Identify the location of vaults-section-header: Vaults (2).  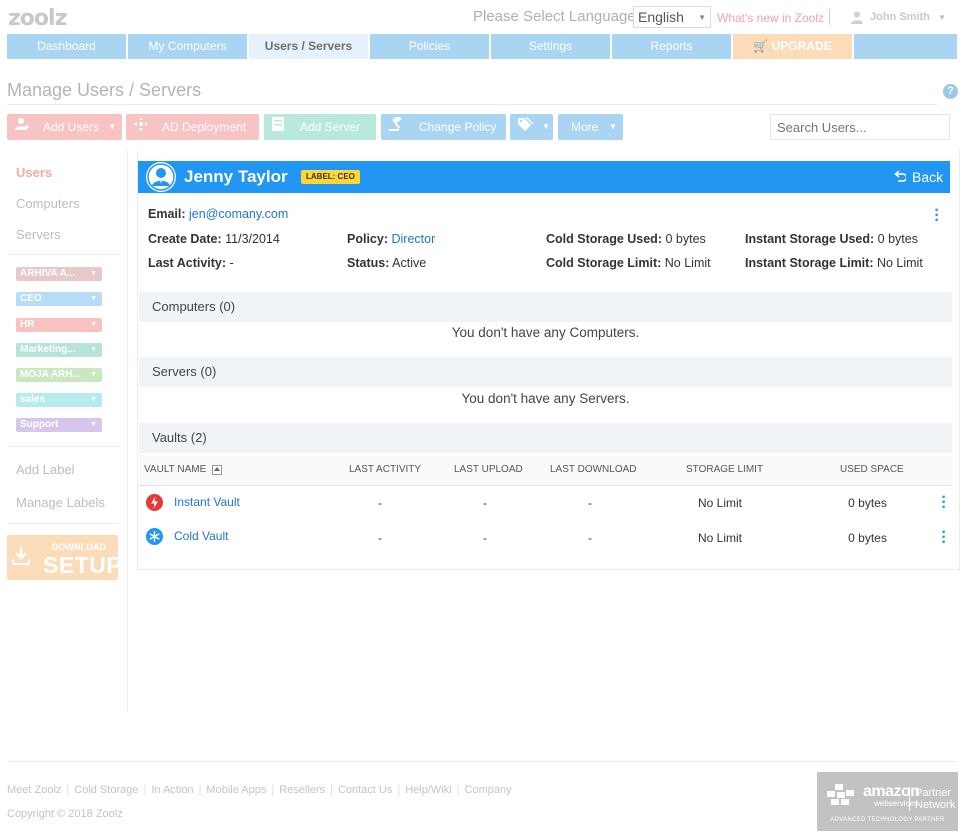
(545, 438).